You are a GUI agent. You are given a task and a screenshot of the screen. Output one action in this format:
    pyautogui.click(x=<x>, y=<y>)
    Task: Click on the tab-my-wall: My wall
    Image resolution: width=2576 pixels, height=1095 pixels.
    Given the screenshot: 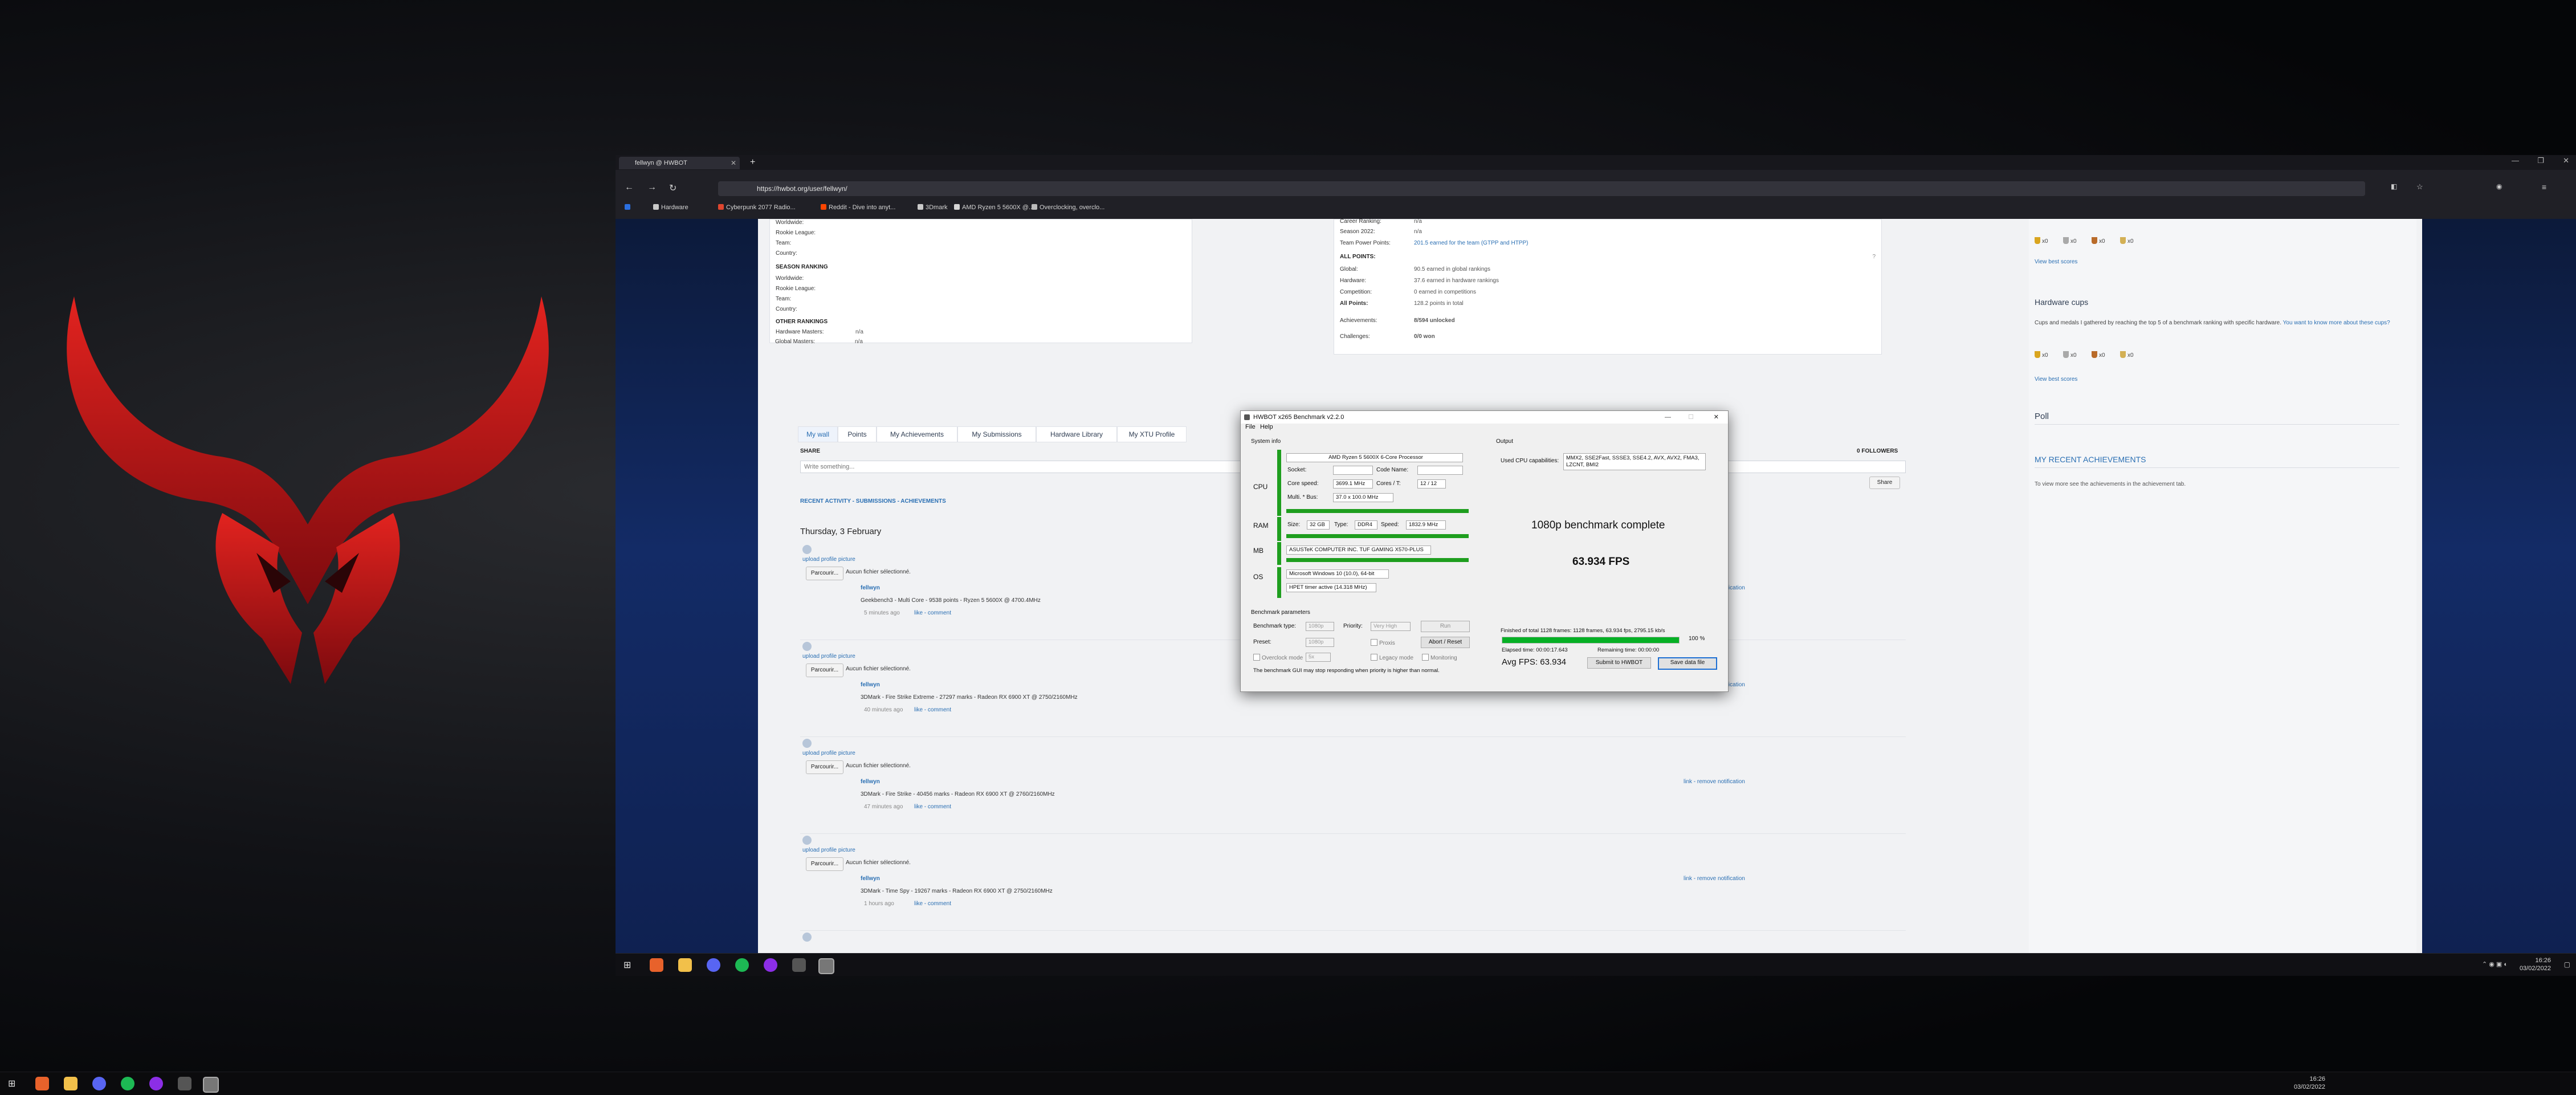 What is the action you would take?
    pyautogui.click(x=818, y=434)
    